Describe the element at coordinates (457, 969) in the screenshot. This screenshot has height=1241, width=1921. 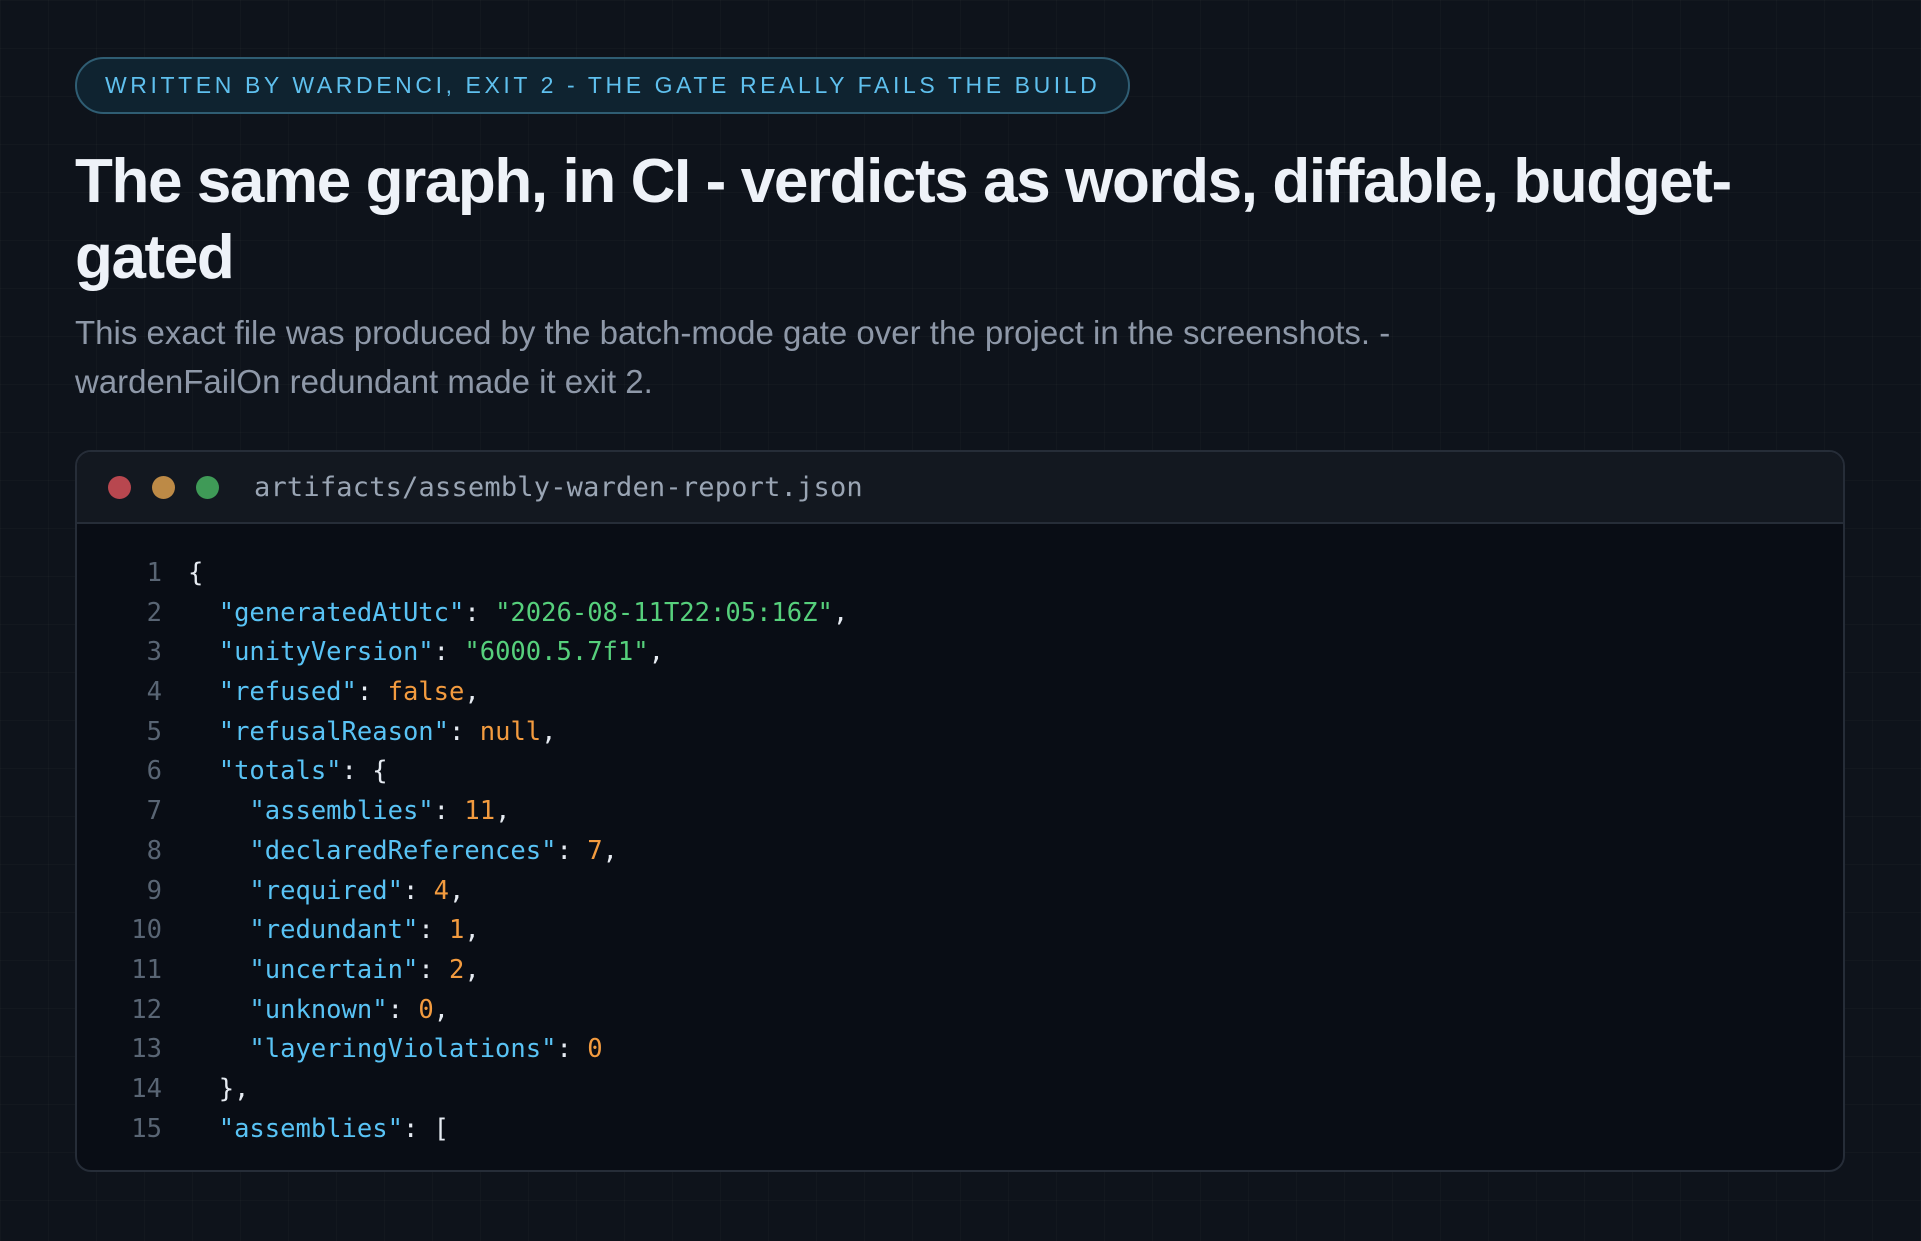
I see `json-literal: 2` at that location.